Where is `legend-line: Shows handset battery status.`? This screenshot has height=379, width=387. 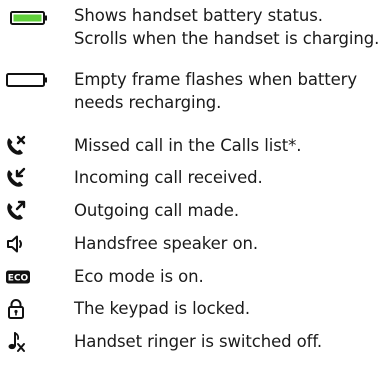
legend-line: Shows handset battery status. is located at coordinates (198, 15).